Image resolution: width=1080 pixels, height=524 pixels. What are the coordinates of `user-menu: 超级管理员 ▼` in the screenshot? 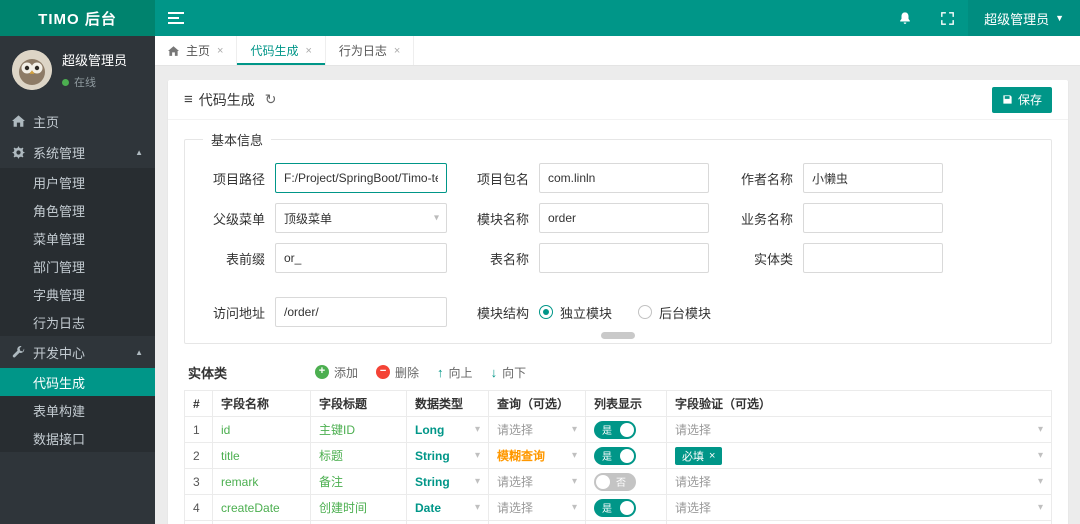 It's located at (1024, 18).